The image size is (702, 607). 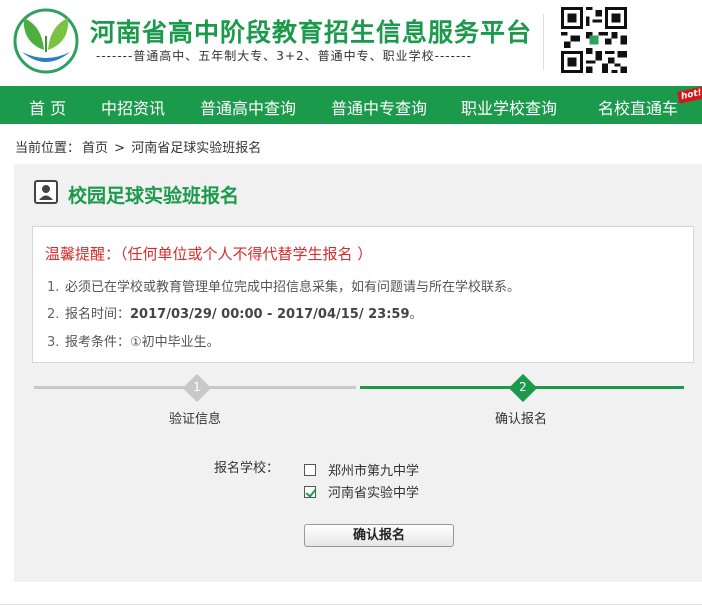 What do you see at coordinates (270, 314) in the screenshot?
I see `registration-time-range: 2017/03/29/ 00:00 - 2017/04/15/ 23:59` at bounding box center [270, 314].